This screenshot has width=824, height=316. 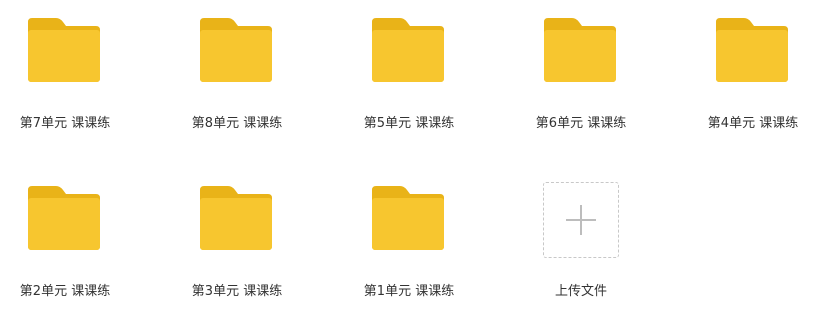 I want to click on folder-label: 第1单元 课课练, so click(x=409, y=291).